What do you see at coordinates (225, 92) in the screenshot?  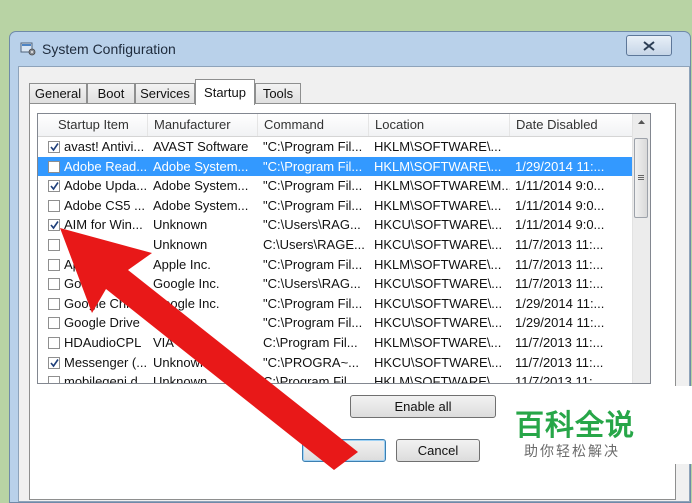 I see `tab-startup: Startup` at bounding box center [225, 92].